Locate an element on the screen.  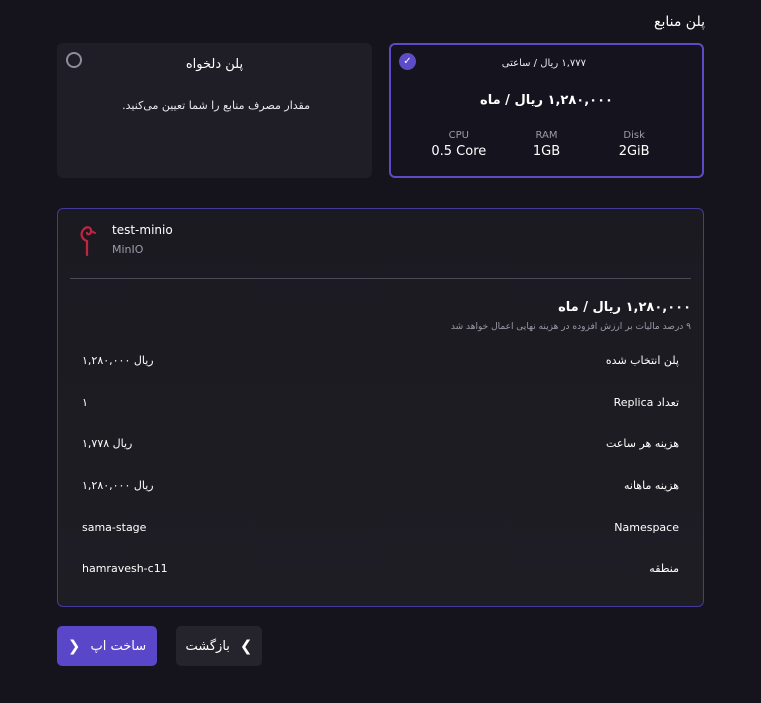
back-button: ❯ بازگشت is located at coordinates (219, 646).